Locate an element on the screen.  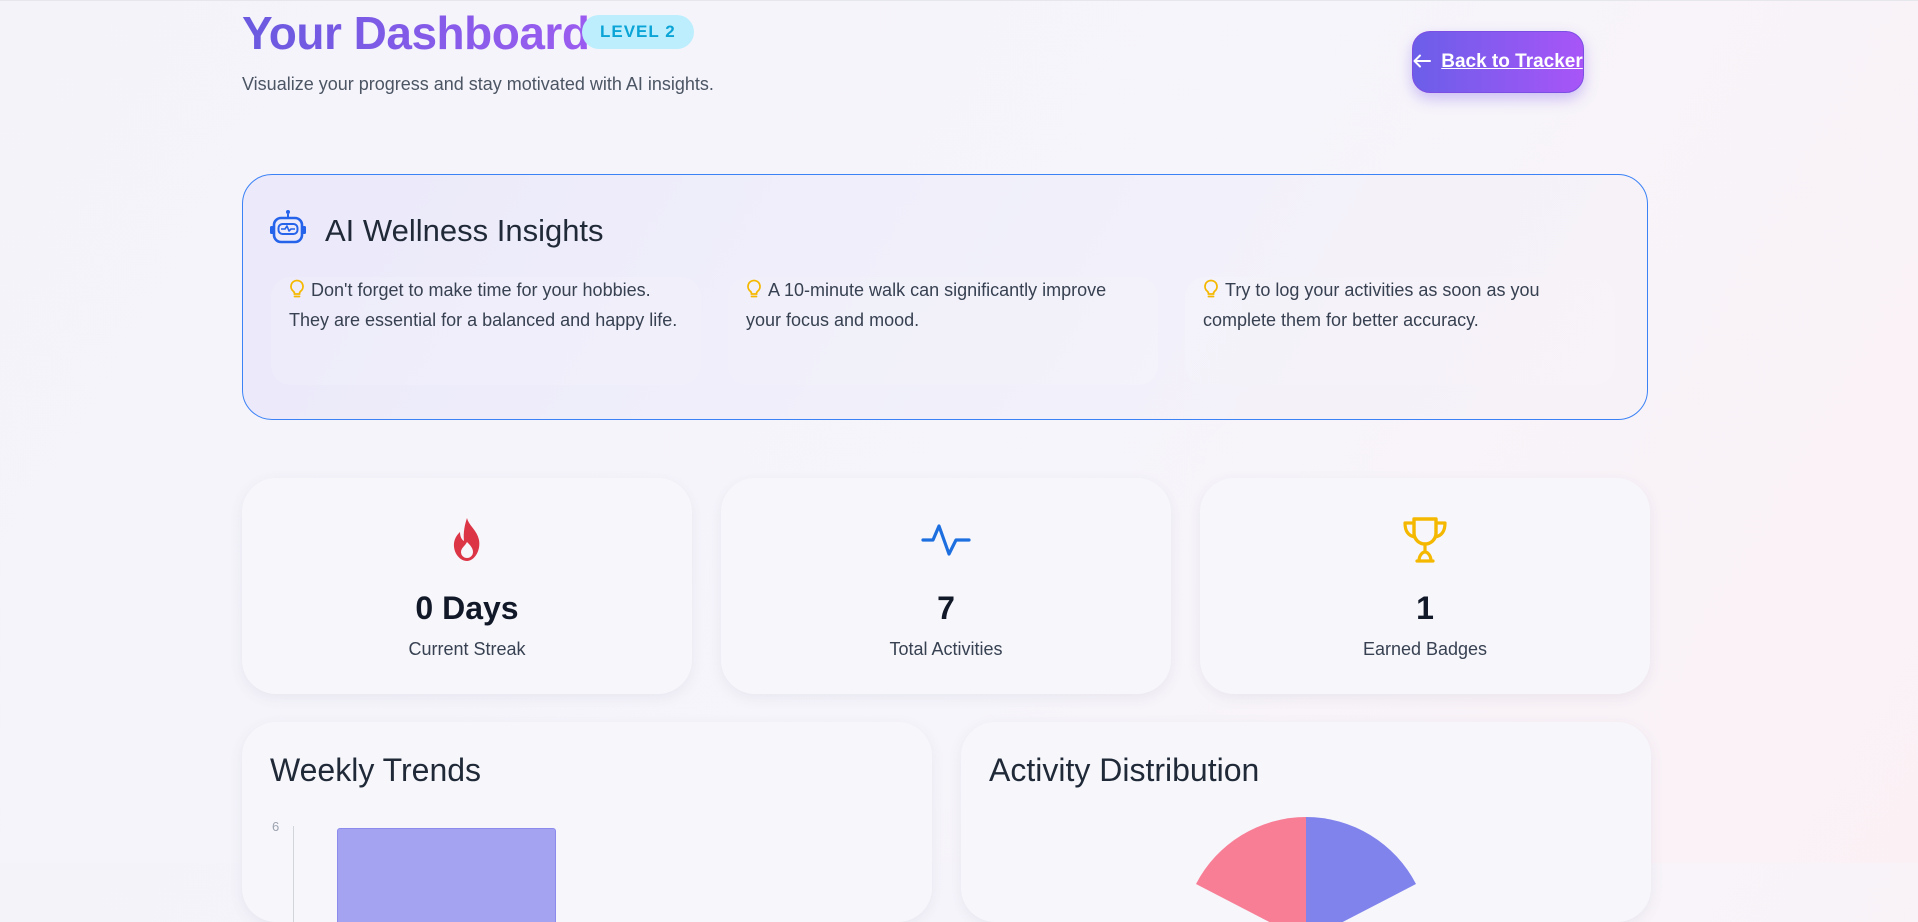
stat-value: 7 is located at coordinates (946, 608).